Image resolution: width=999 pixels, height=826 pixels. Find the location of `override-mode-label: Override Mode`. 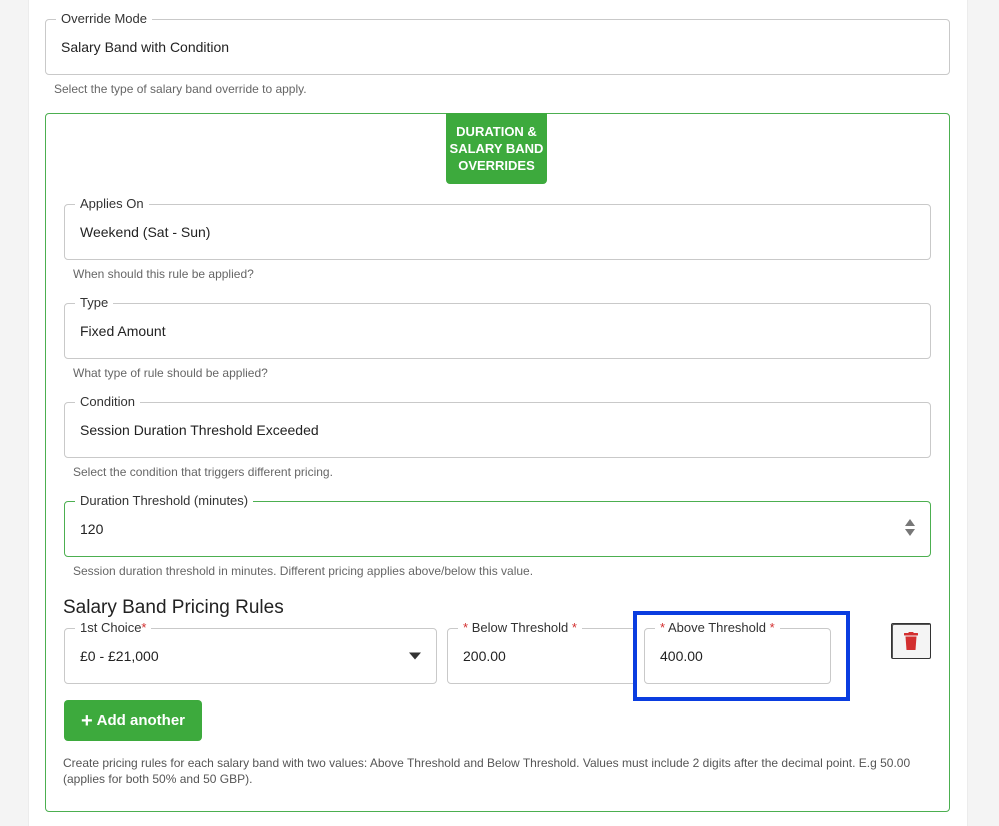

override-mode-label: Override Mode is located at coordinates (104, 19).